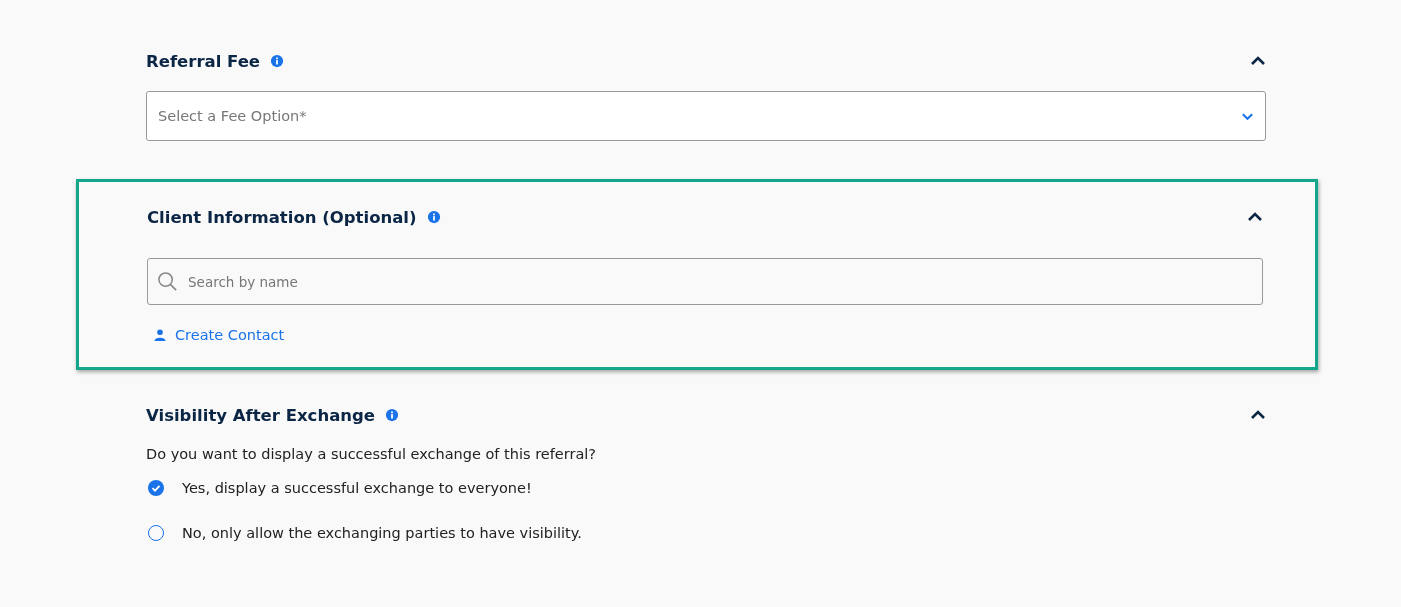 The height and width of the screenshot is (607, 1401). I want to click on section-title: Visibility After Exchange, so click(260, 415).